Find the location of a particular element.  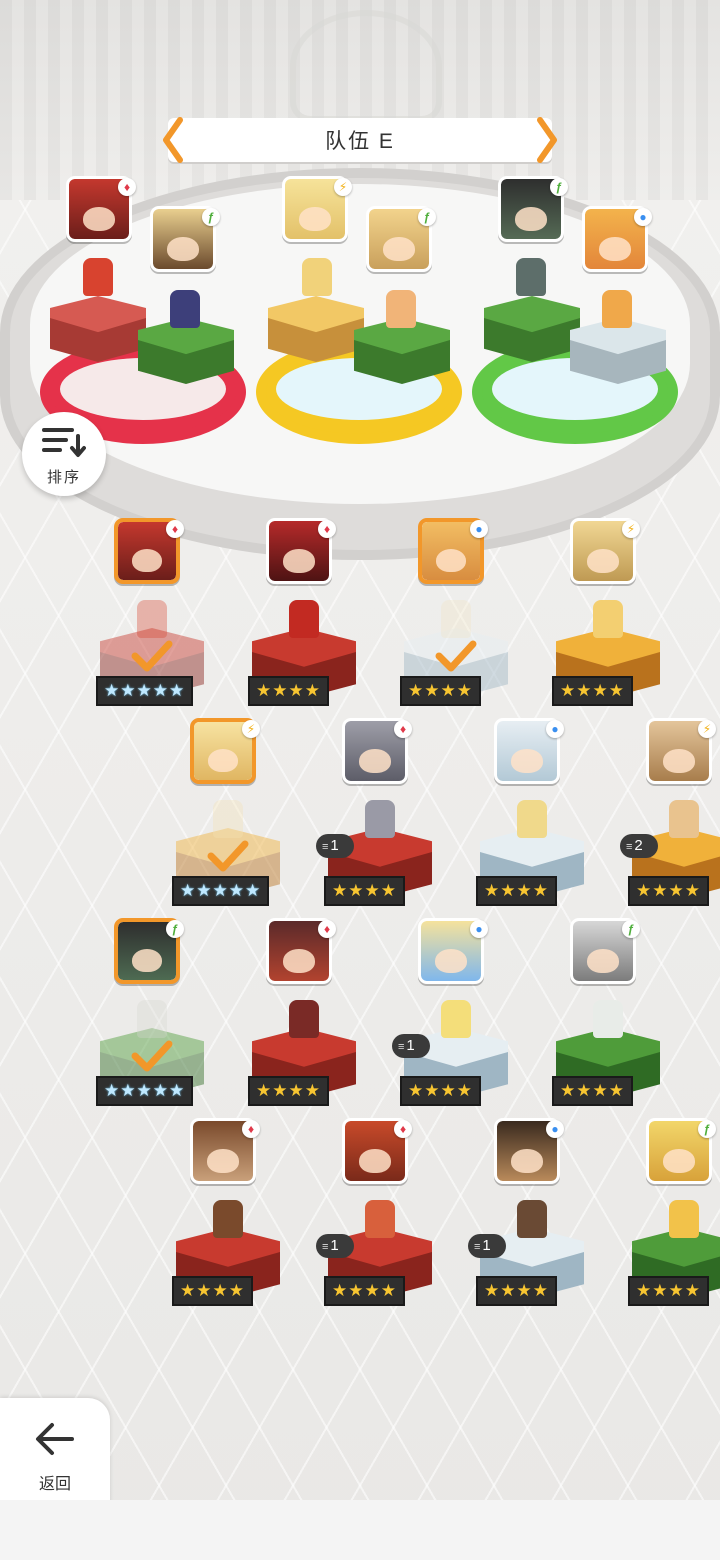

team-slot-3-support-sprite is located at coordinates (617, 309).